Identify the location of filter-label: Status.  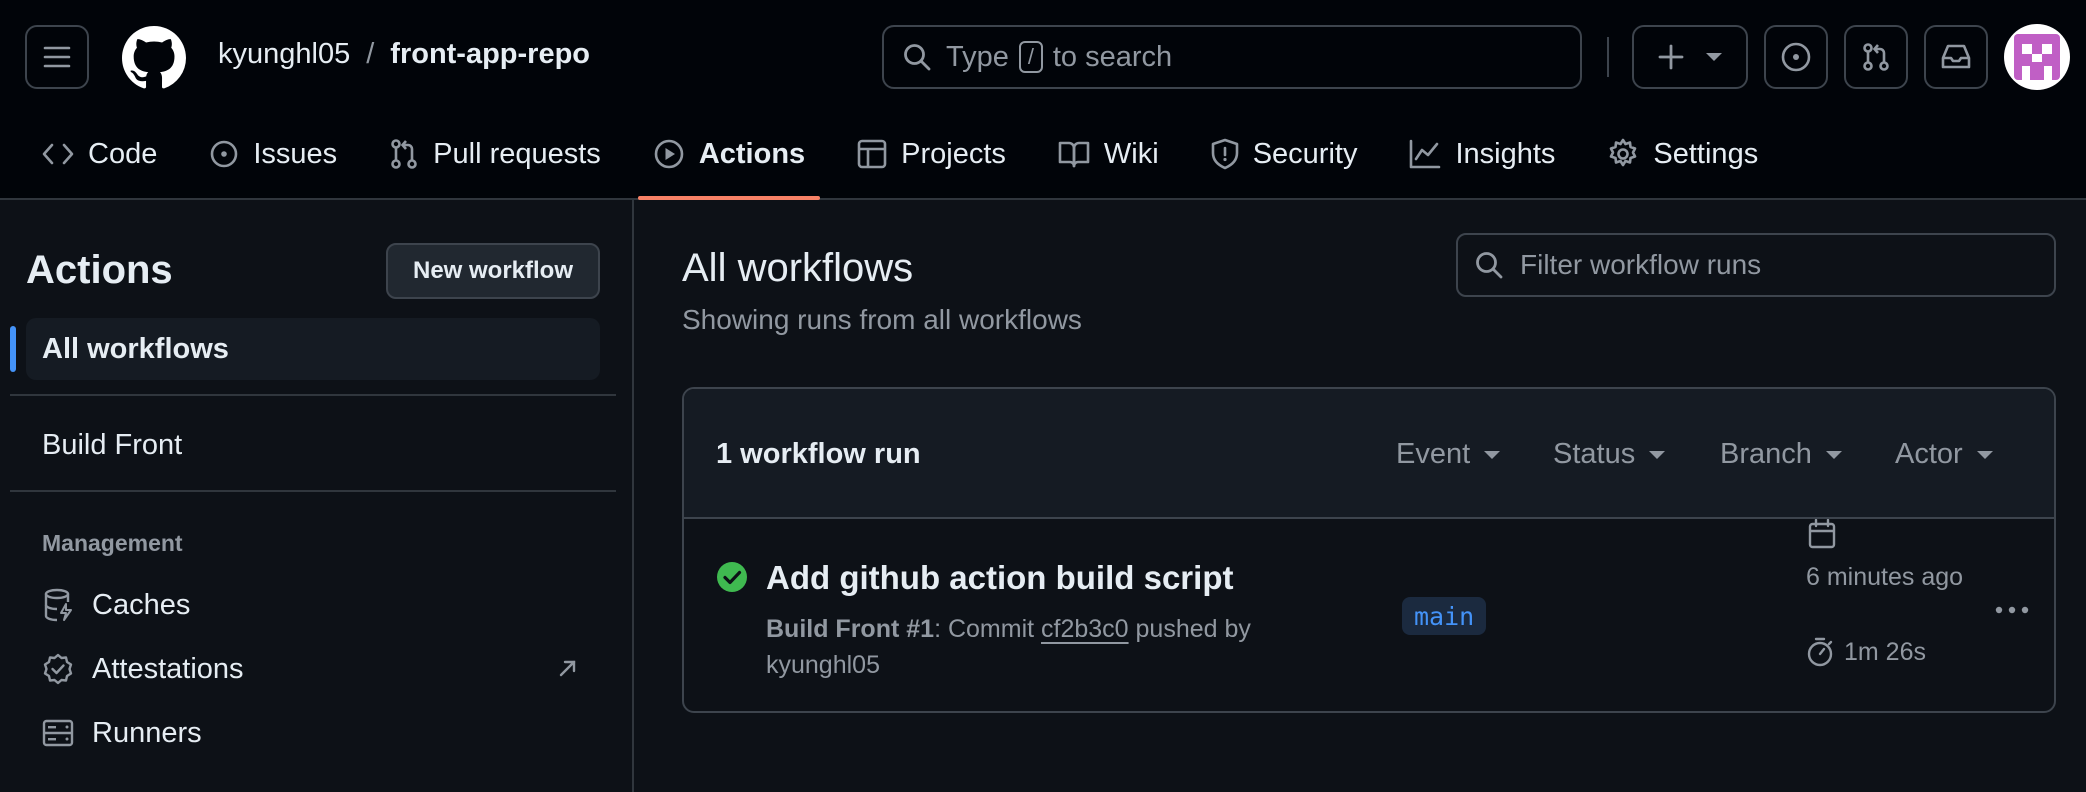
(1594, 454).